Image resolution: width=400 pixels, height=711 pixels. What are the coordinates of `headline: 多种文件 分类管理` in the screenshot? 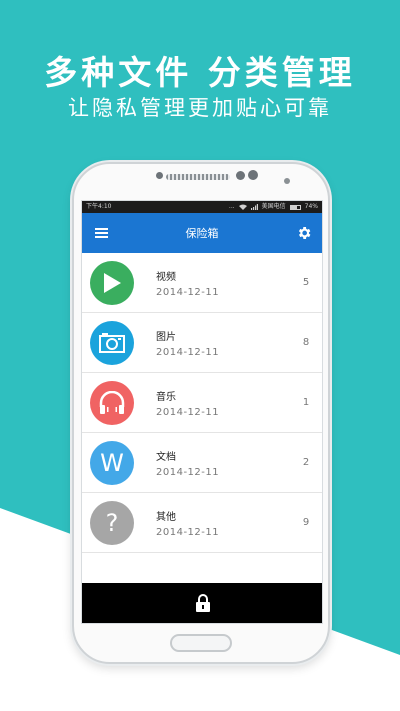 It's located at (200, 72).